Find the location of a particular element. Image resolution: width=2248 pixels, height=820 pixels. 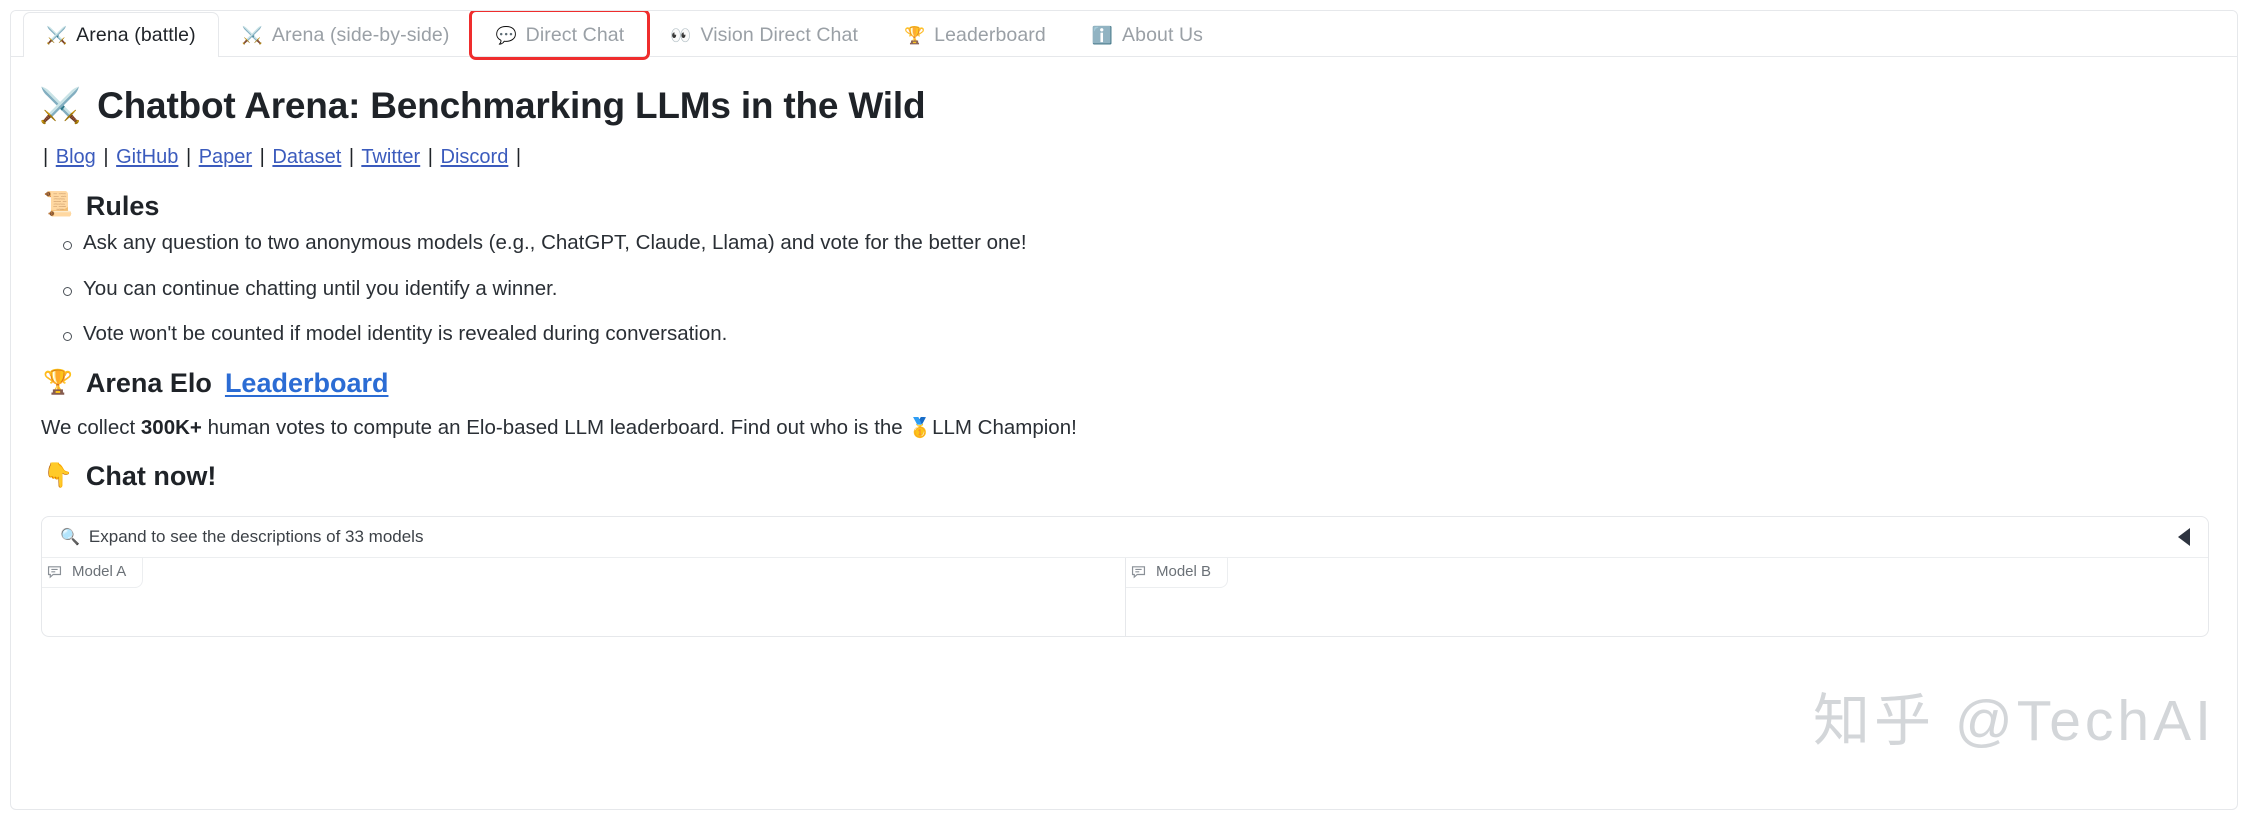

information-icon: ℹ️ is located at coordinates (1102, 35).